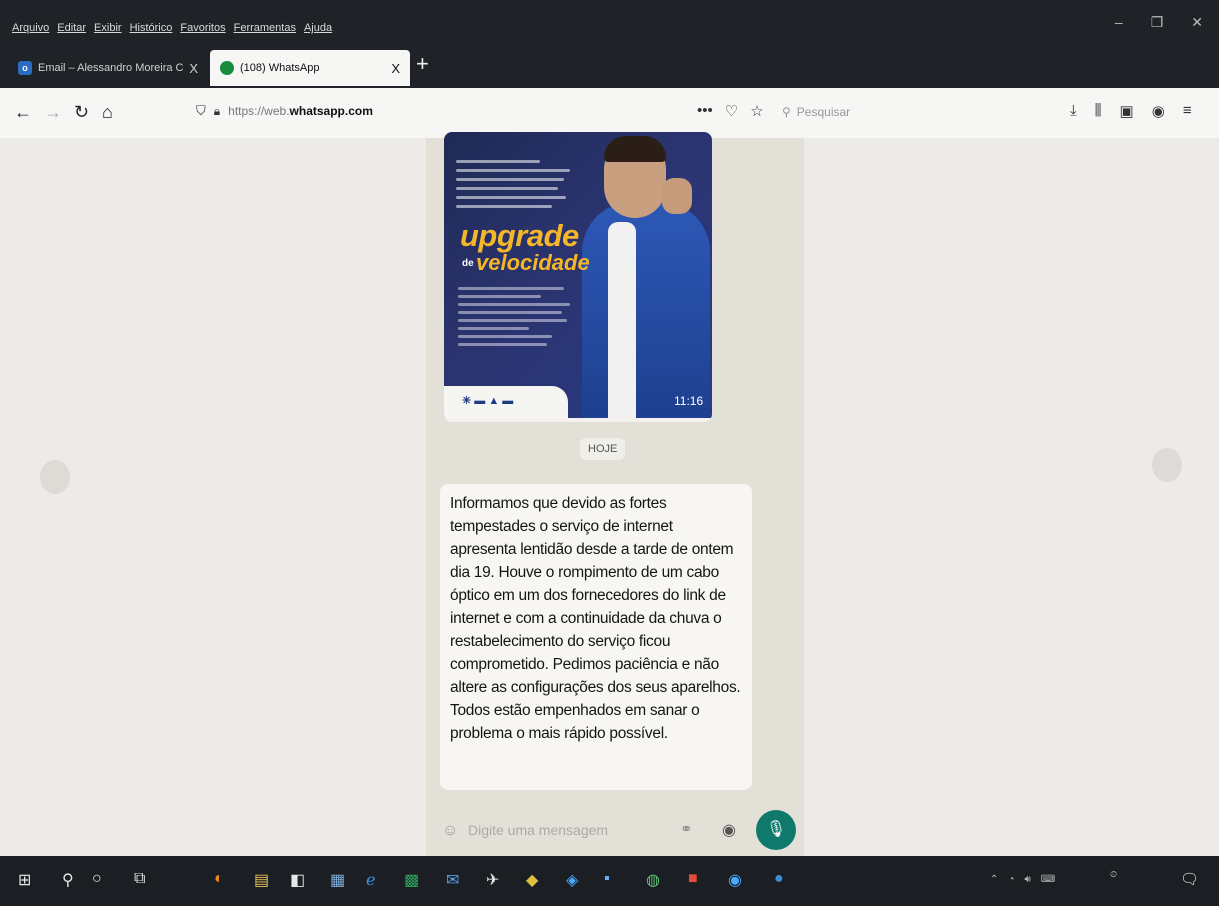  Describe the element at coordinates (689, 401) in the screenshot. I see `image-message-time: 11:16` at that location.